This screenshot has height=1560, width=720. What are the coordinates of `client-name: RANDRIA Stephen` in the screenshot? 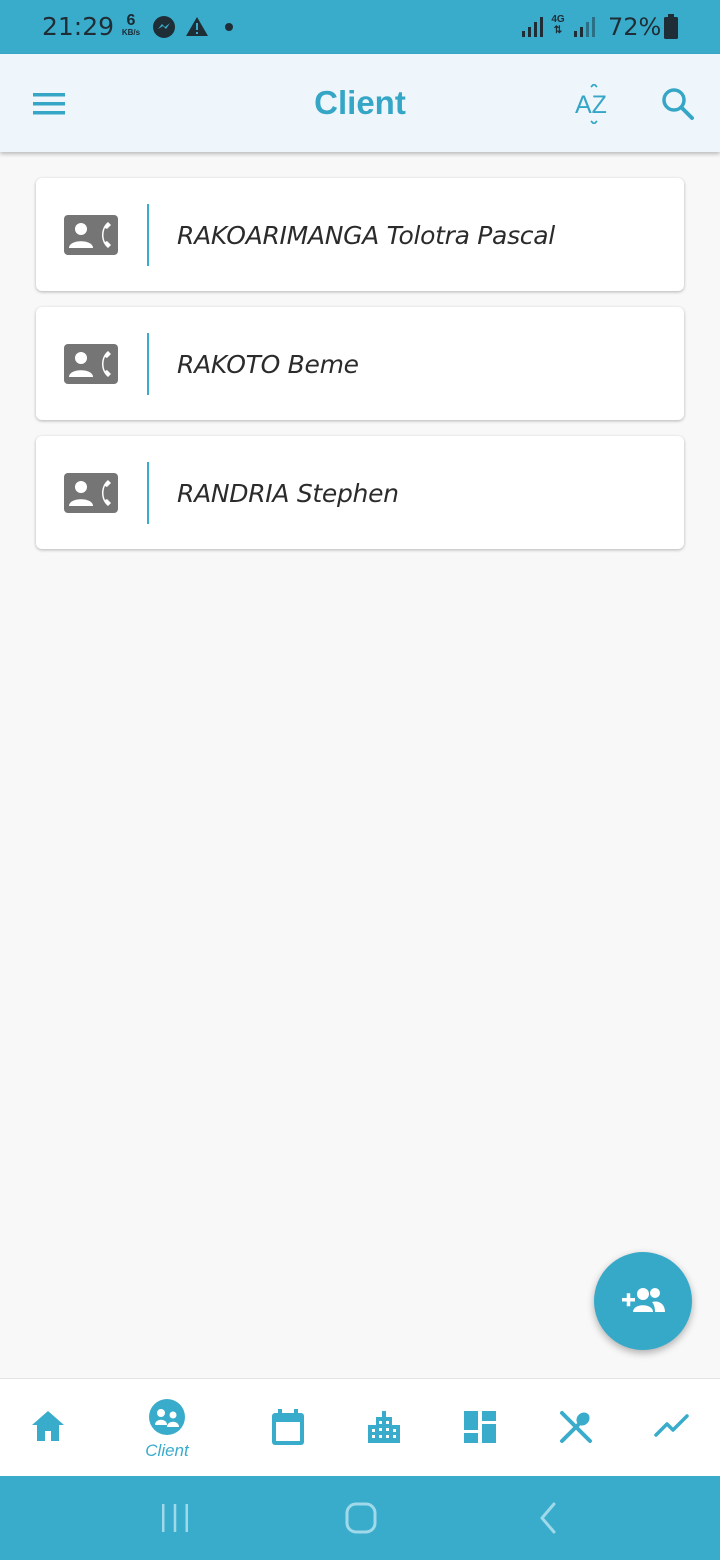 It's located at (288, 493).